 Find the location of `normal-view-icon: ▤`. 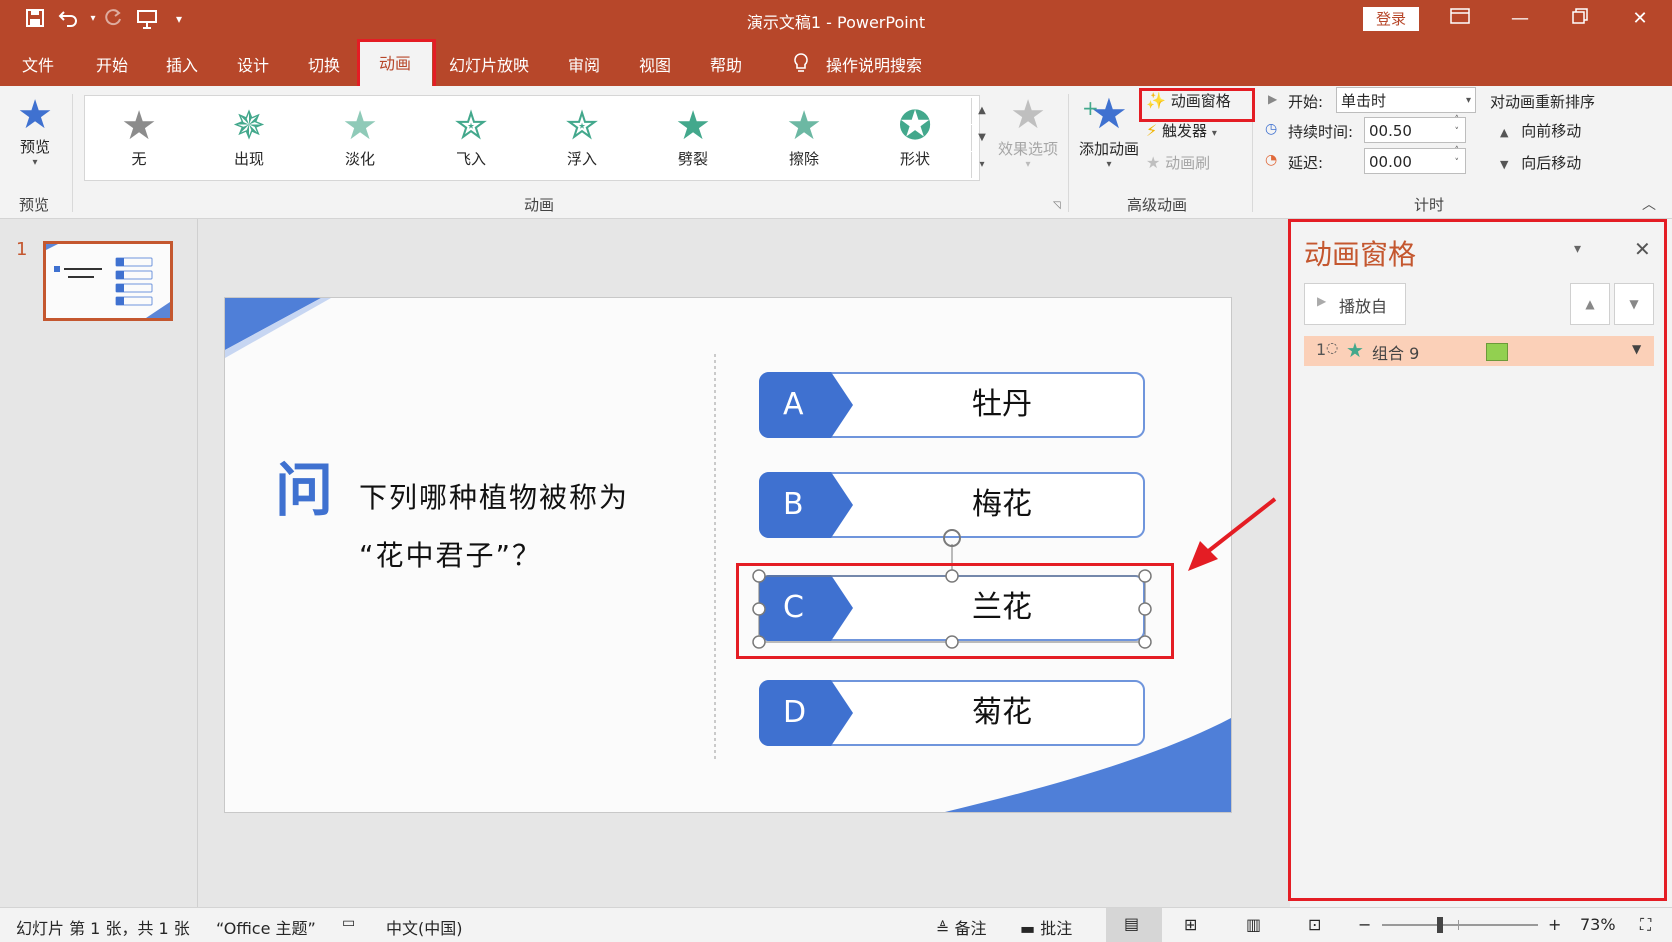

normal-view-icon: ▤ is located at coordinates (1132, 923).